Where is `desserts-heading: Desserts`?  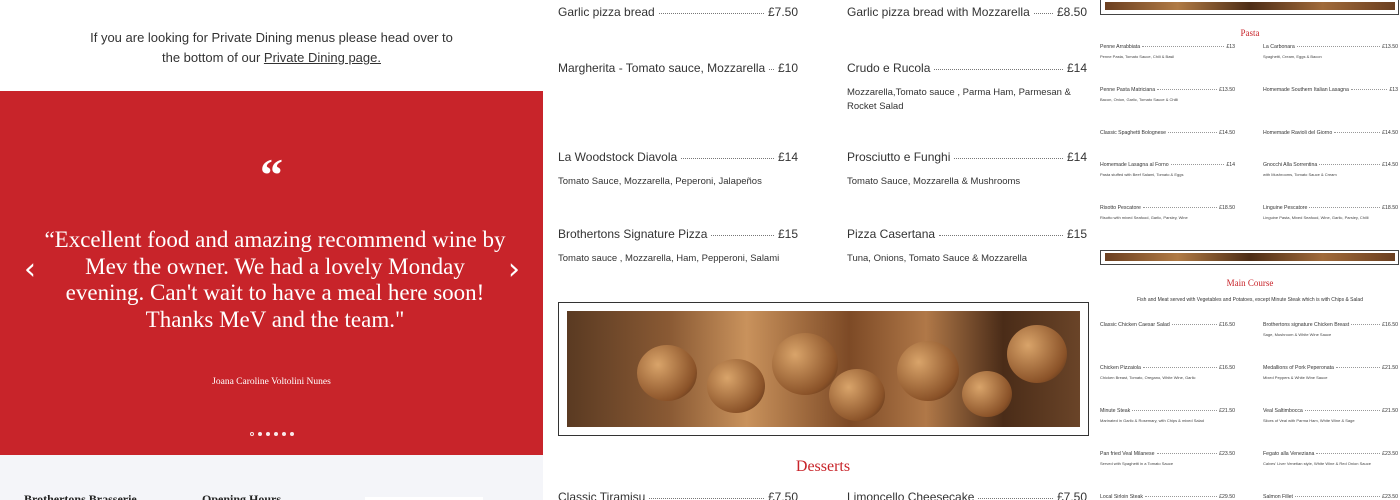
desserts-heading: Desserts is located at coordinates (823, 466).